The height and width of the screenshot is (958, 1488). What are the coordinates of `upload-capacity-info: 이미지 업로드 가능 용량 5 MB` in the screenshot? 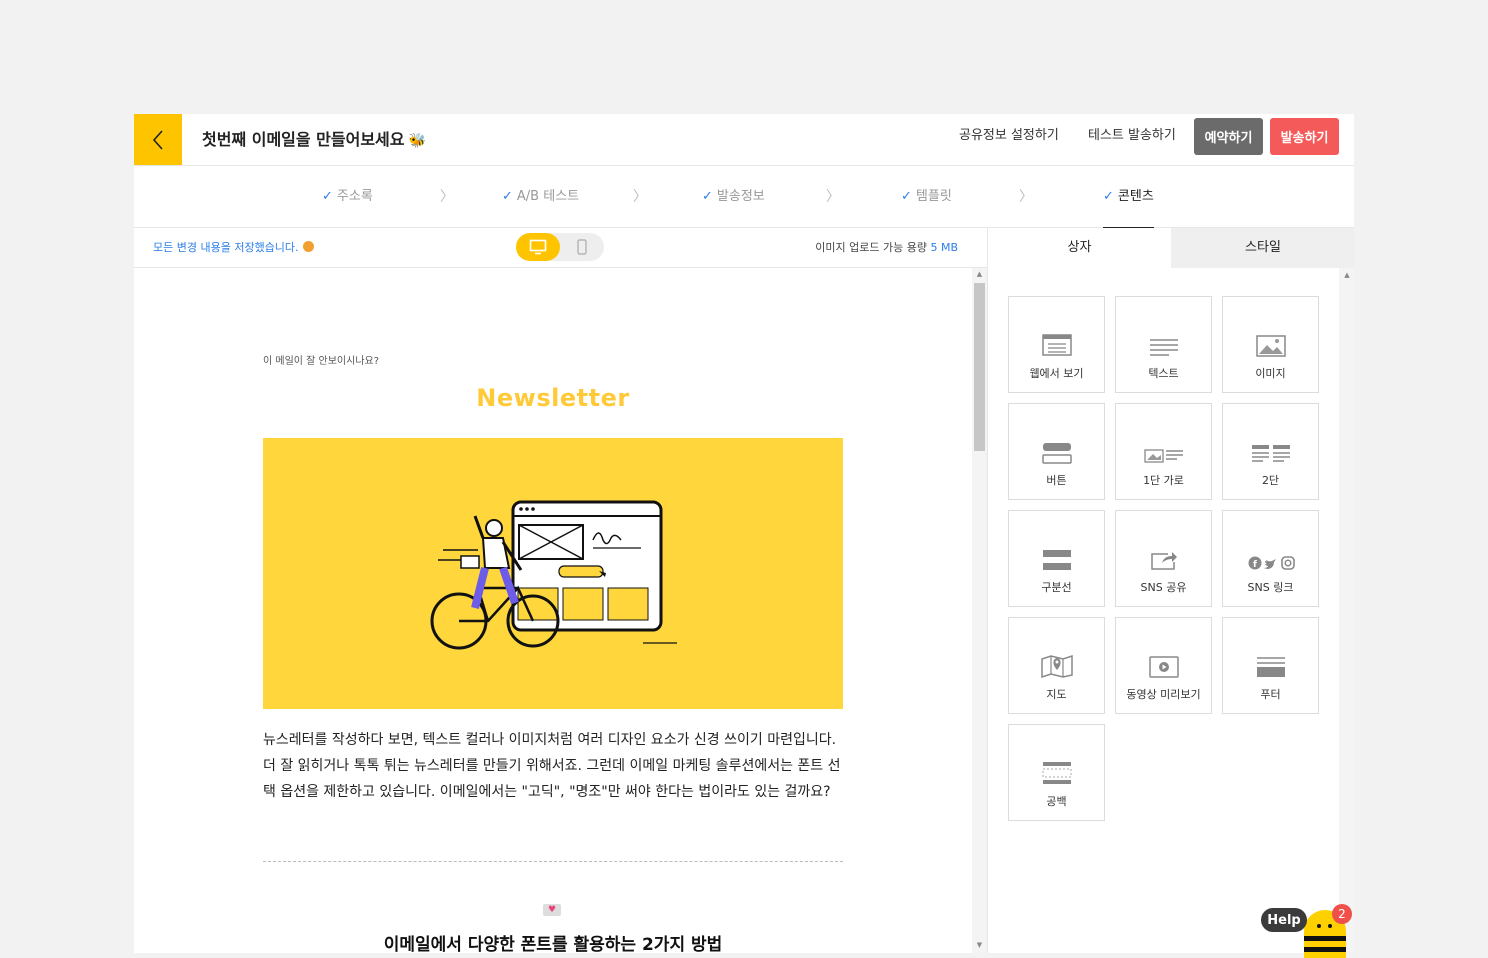 It's located at (886, 248).